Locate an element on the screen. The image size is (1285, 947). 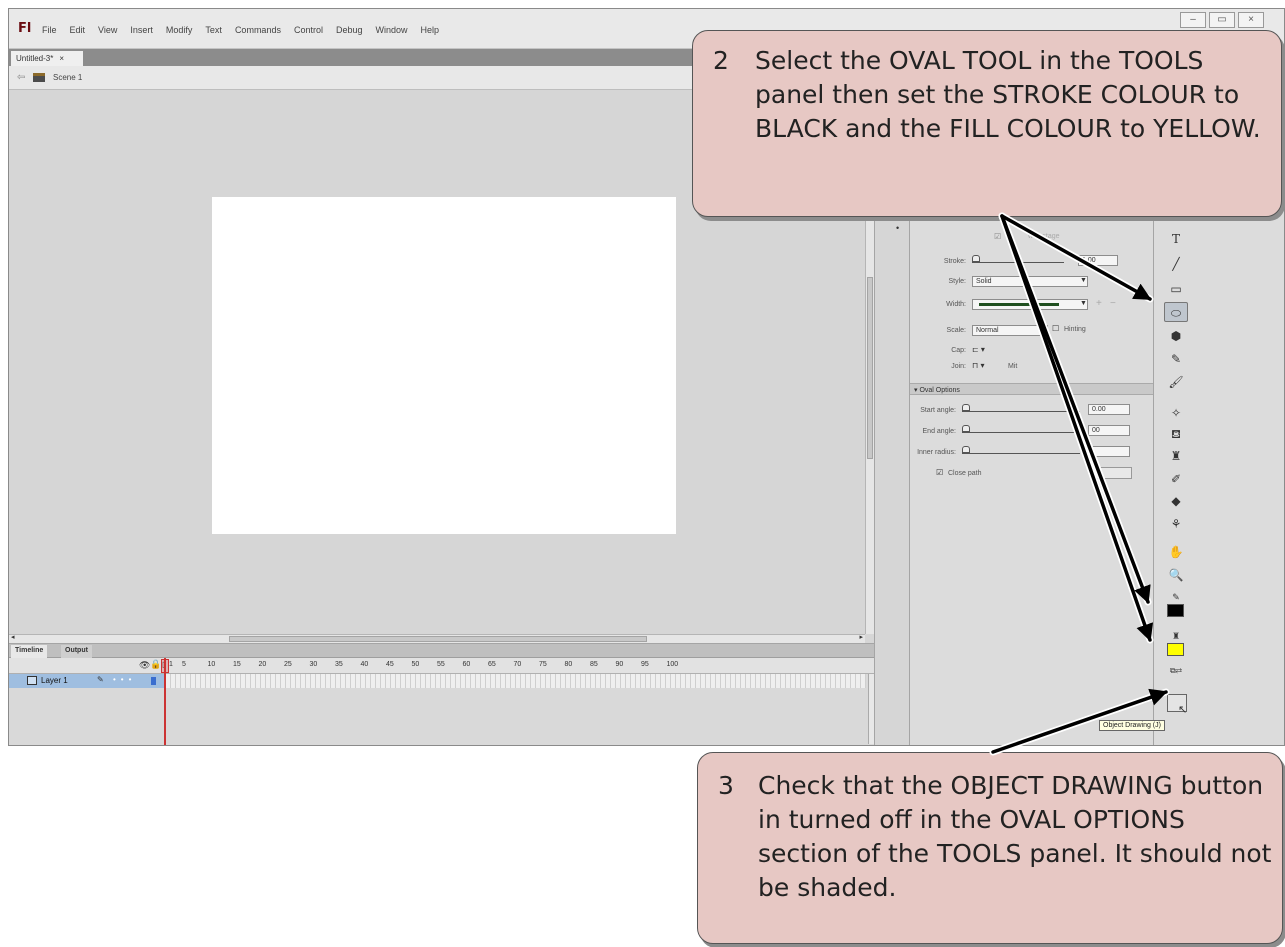
inner-radius-slider is located at coordinates (1021, 453).